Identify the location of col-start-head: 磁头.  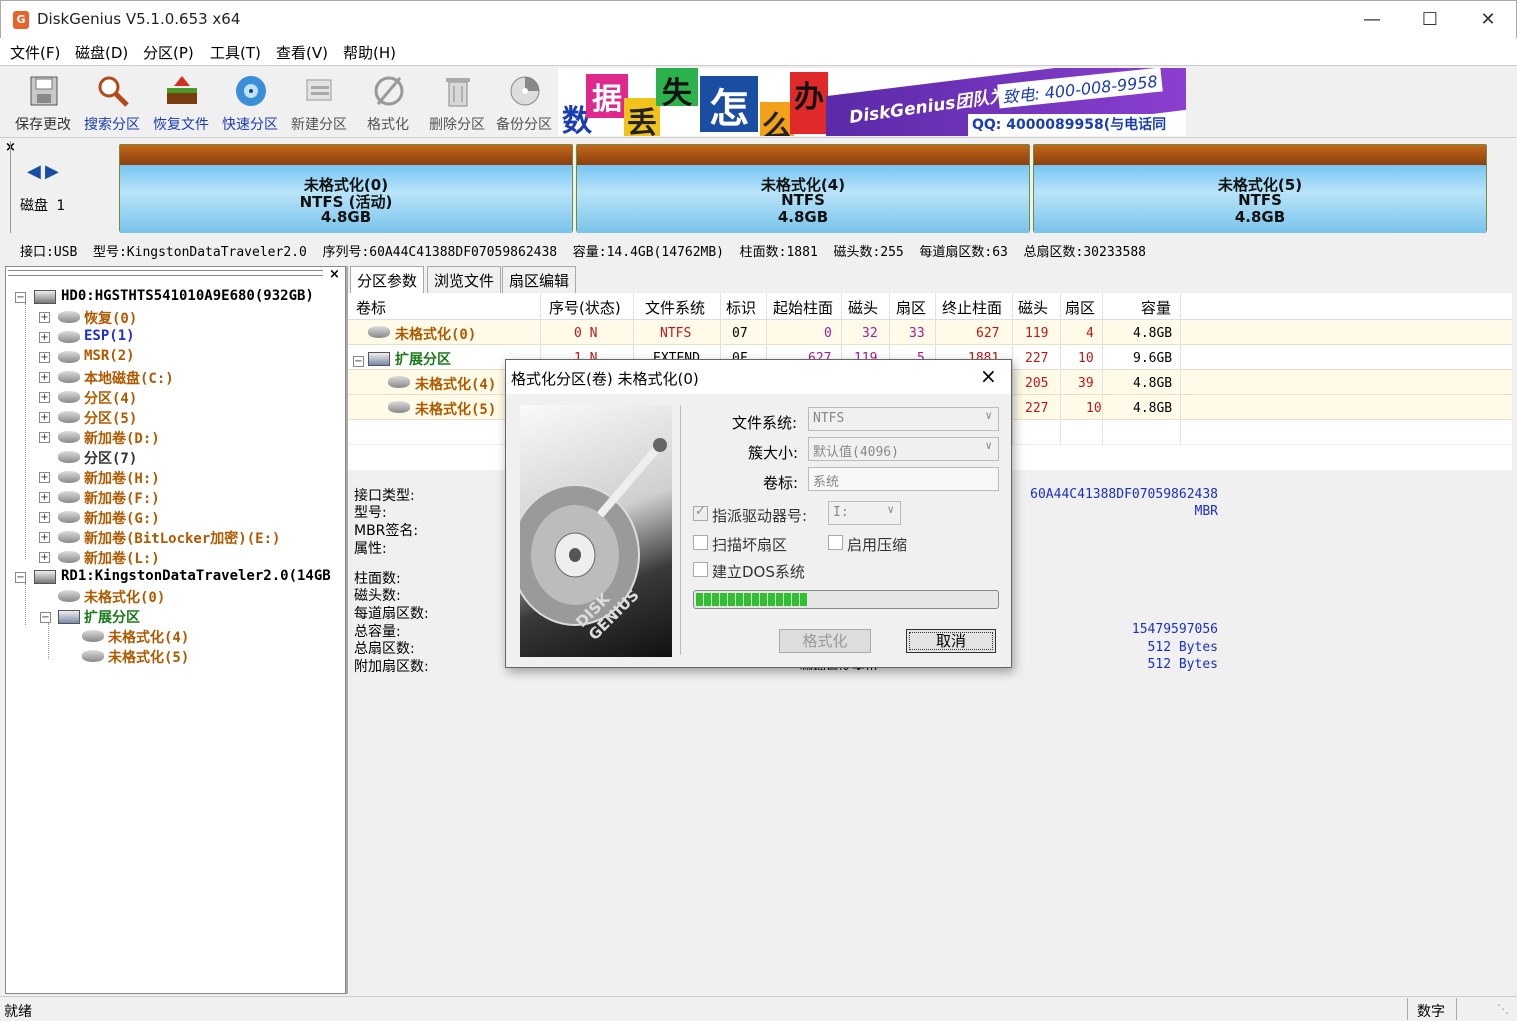
(863, 307).